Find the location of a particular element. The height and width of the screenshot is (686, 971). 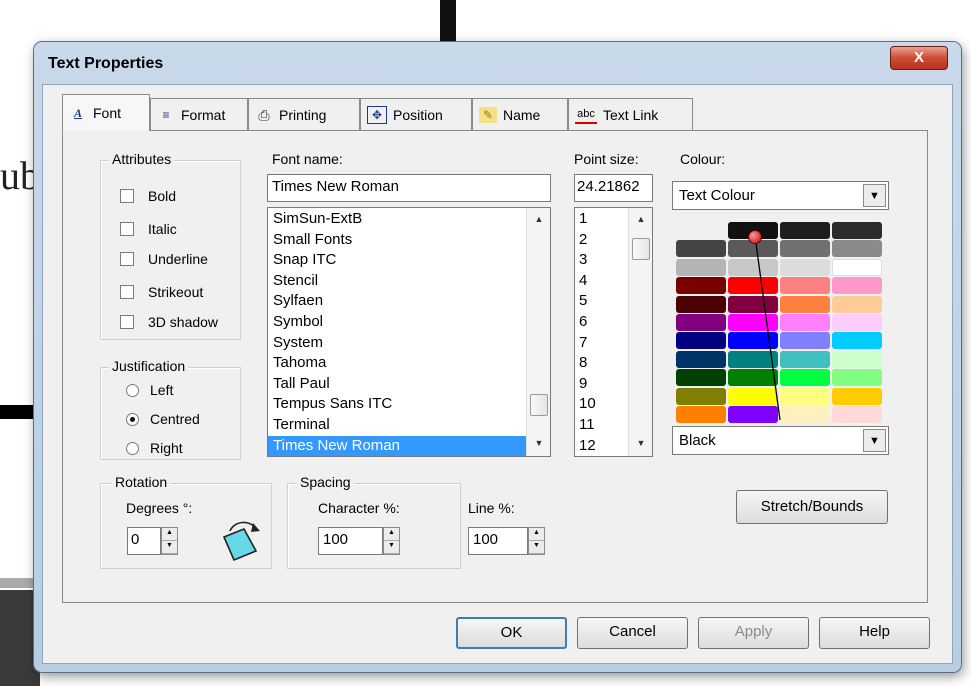

tab-position: ✥ Position is located at coordinates (416, 114).